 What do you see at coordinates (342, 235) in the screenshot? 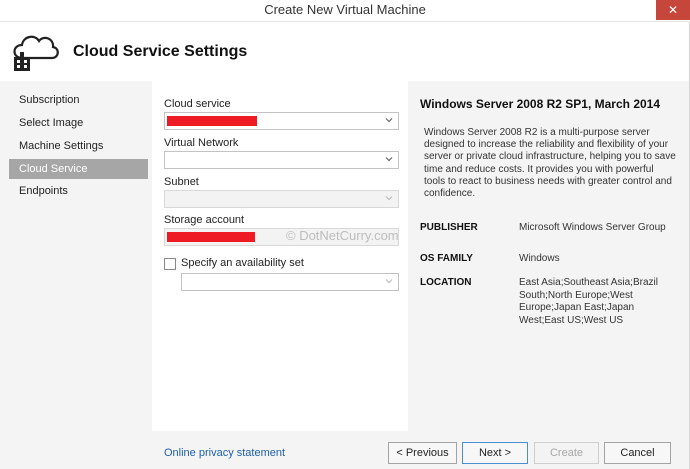
I see `watermark-text: © DotNetCurry.com` at bounding box center [342, 235].